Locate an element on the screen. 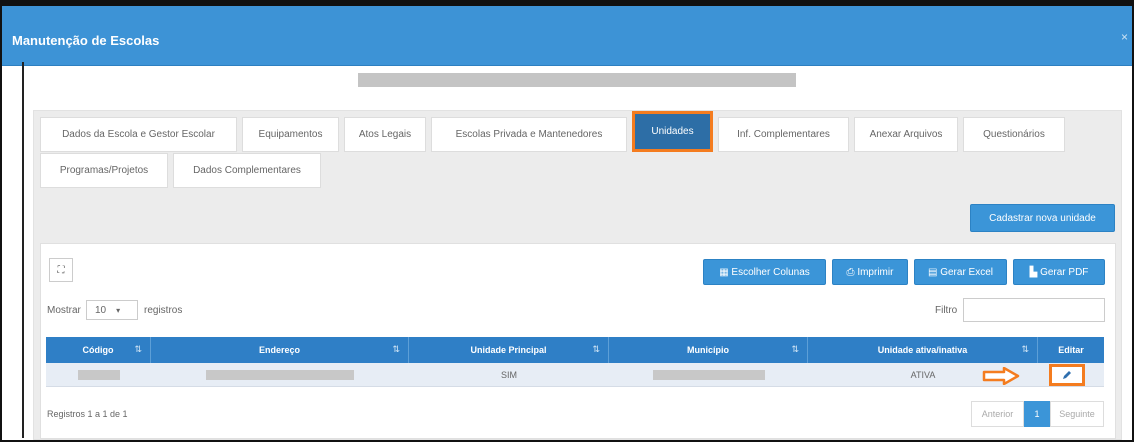 This screenshot has height=442, width=1134. arrow-right-icon is located at coordinates (1001, 376).